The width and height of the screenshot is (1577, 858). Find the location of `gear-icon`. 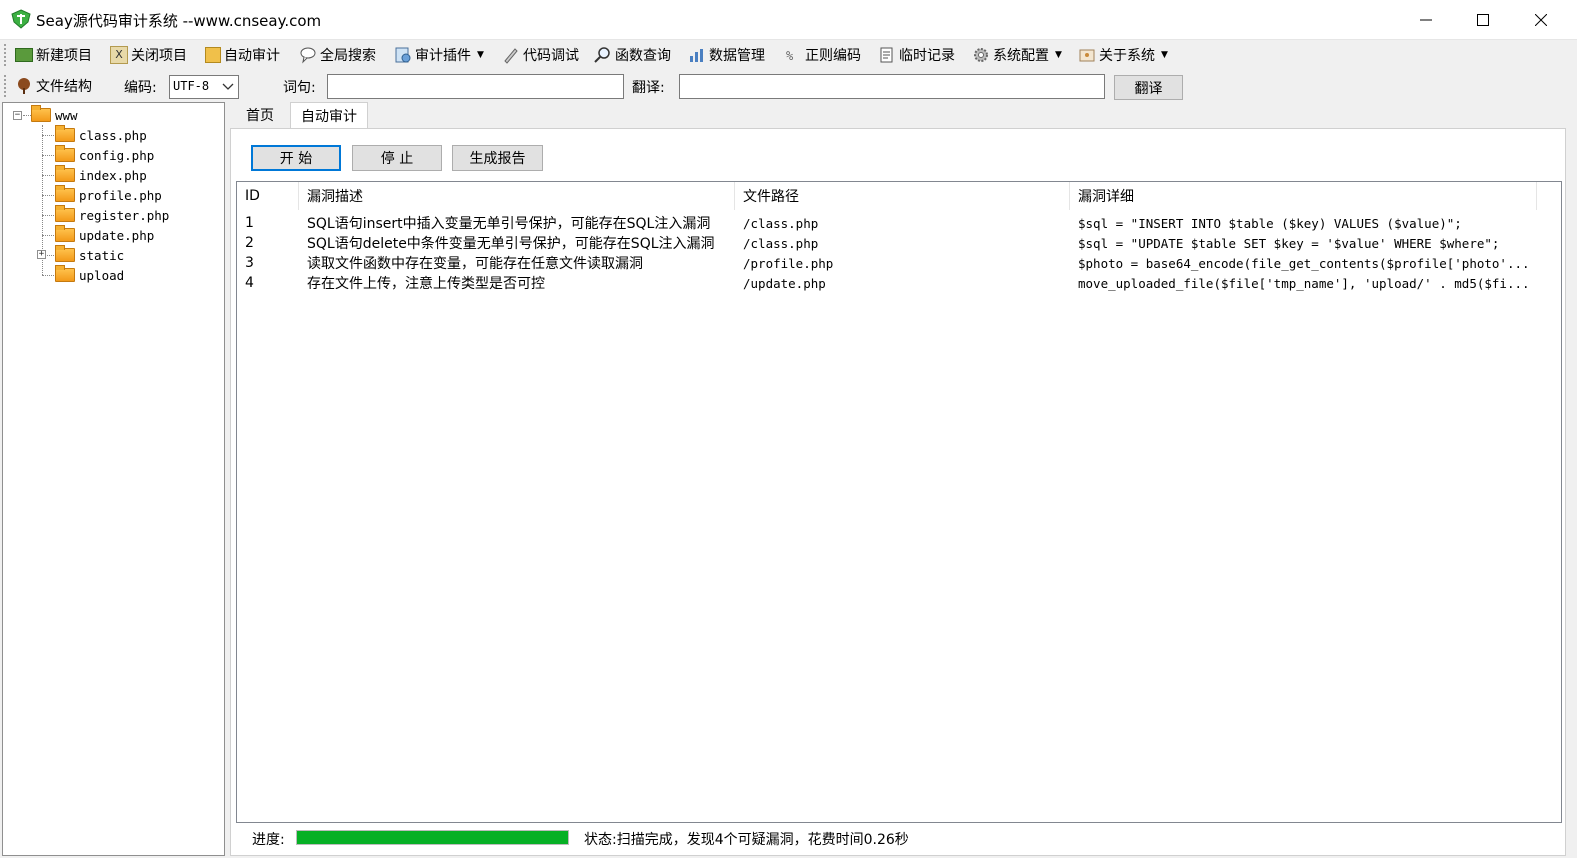

gear-icon is located at coordinates (981, 55).